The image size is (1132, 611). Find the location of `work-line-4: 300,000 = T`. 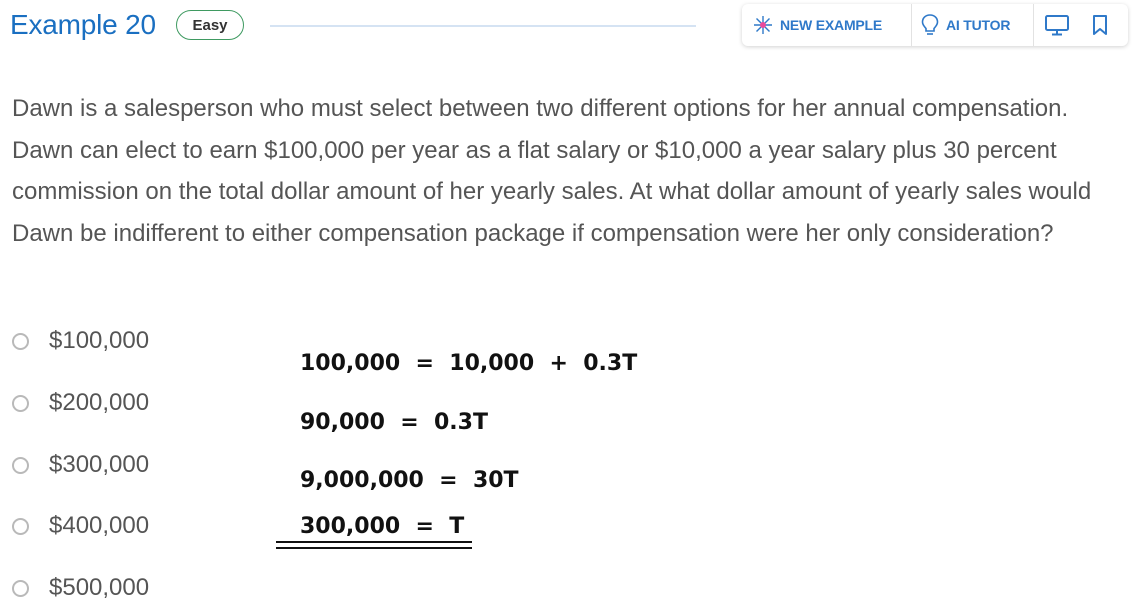

work-line-4: 300,000 = T is located at coordinates (382, 526).